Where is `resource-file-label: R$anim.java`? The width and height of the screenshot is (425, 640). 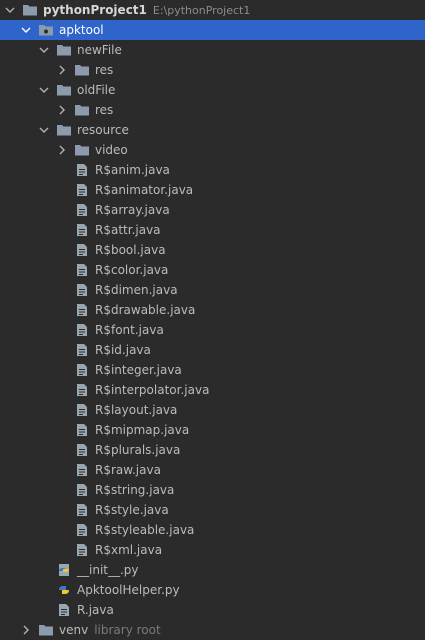 resource-file-label: R$anim.java is located at coordinates (132, 170).